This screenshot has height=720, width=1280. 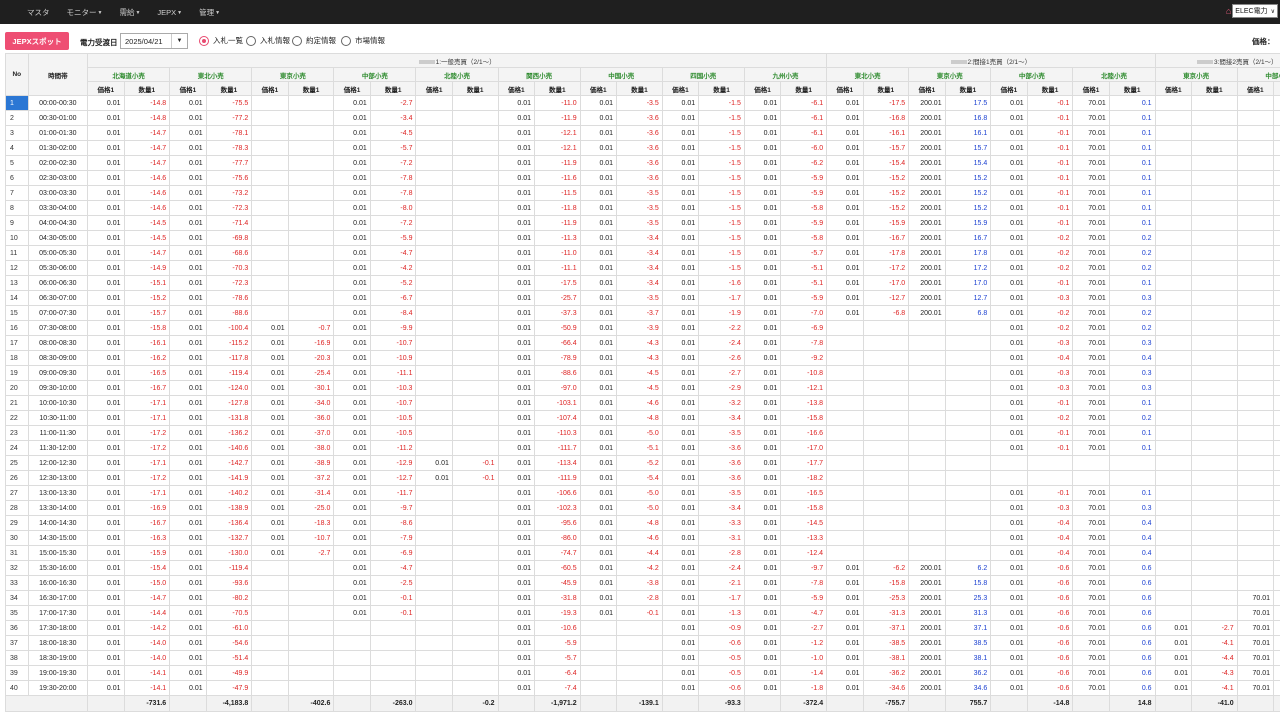 I want to click on quantity-cell: 0.1, so click(x=1132, y=433).